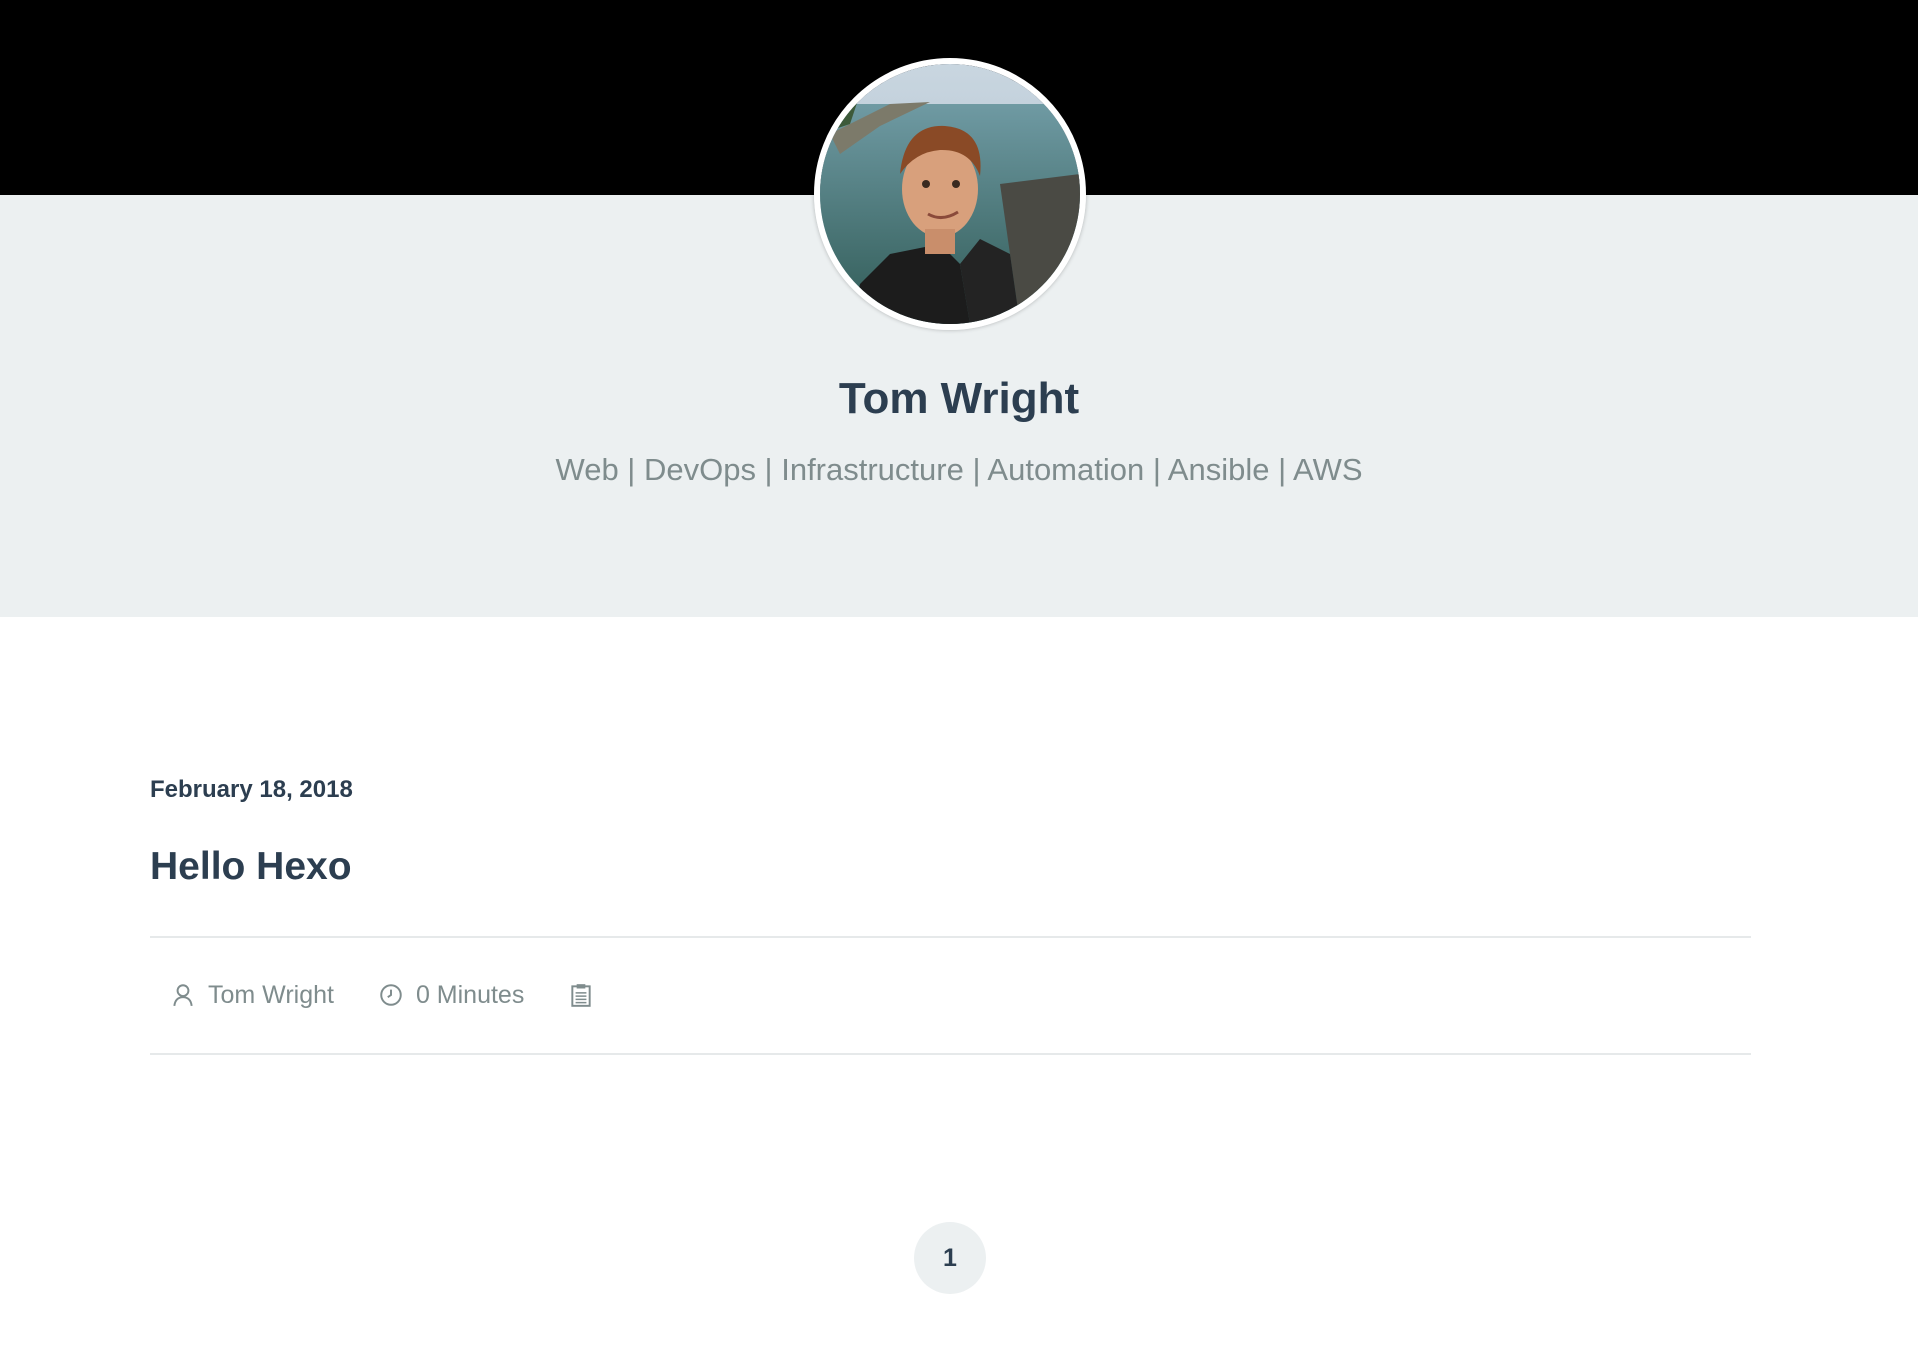 This screenshot has width=1918, height=1358. Describe the element at coordinates (391, 995) in the screenshot. I see `clock-icon` at that location.